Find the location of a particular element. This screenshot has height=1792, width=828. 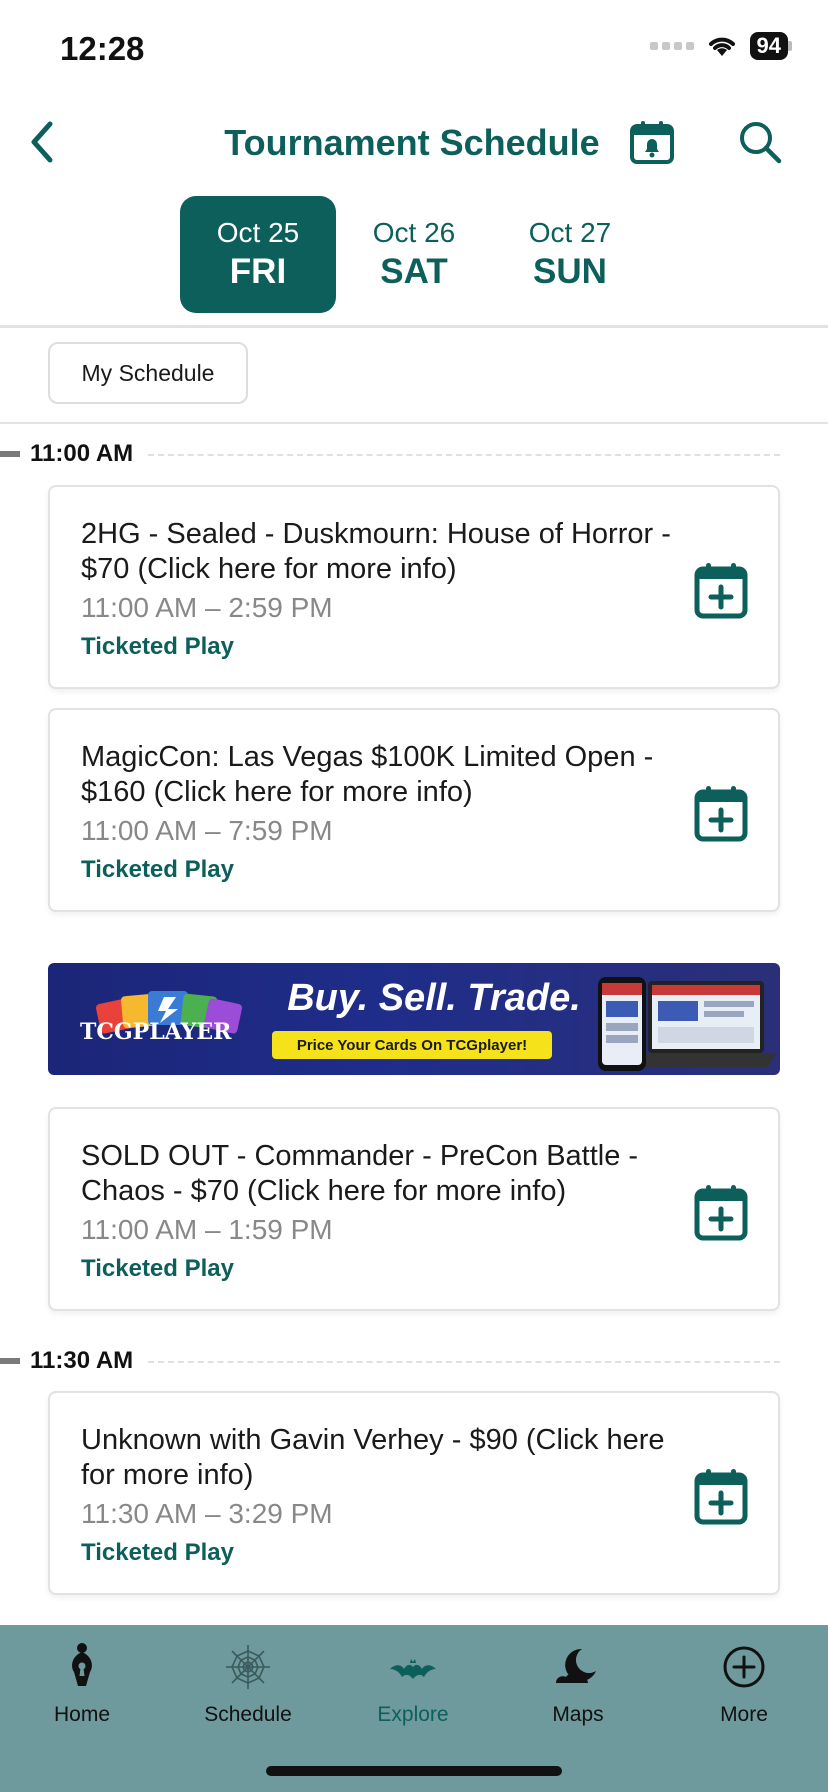

time-marker: 11:00 AM is located at coordinates (414, 454).